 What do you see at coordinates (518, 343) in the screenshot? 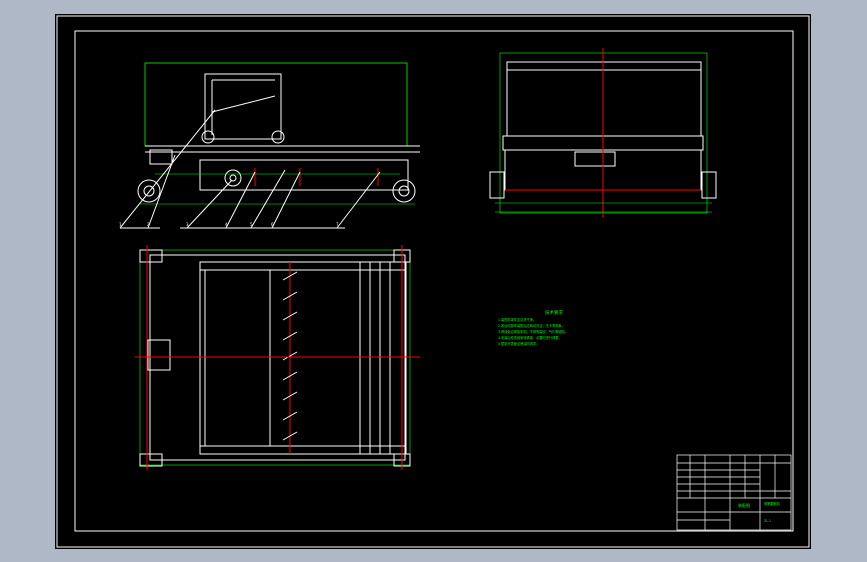
I see `tech-note-line-5: 5.整机外表面应喷涂防锈漆。` at bounding box center [518, 343].